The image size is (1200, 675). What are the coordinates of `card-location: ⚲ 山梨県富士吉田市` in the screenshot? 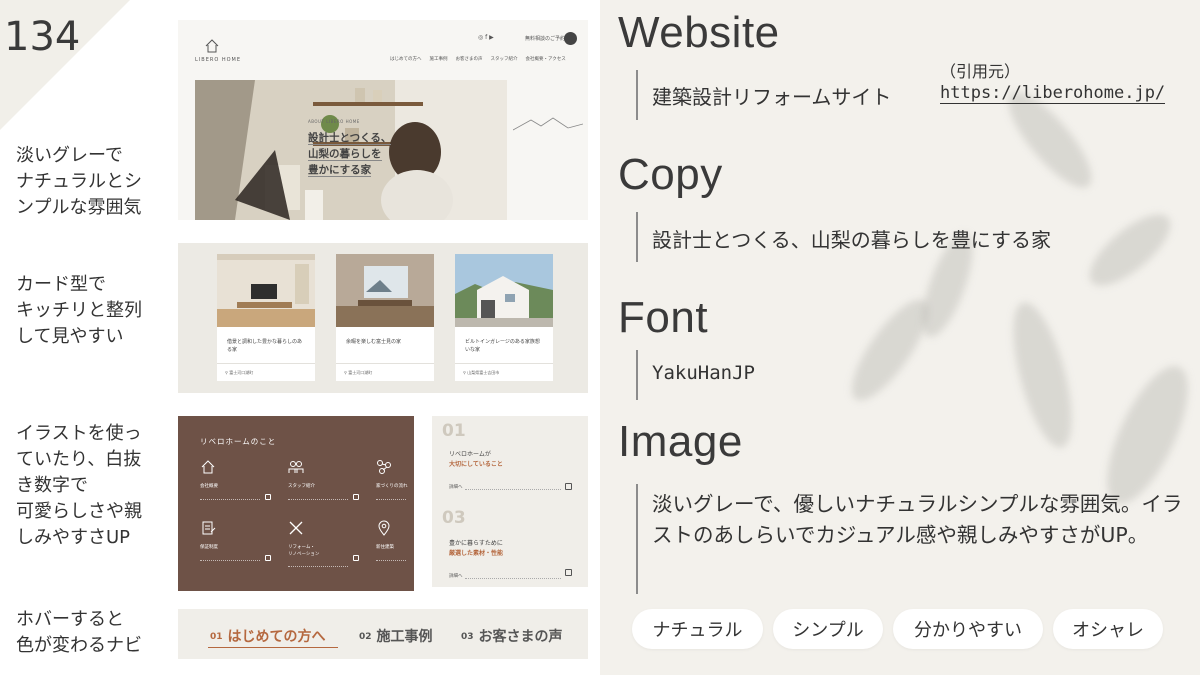 It's located at (504, 373).